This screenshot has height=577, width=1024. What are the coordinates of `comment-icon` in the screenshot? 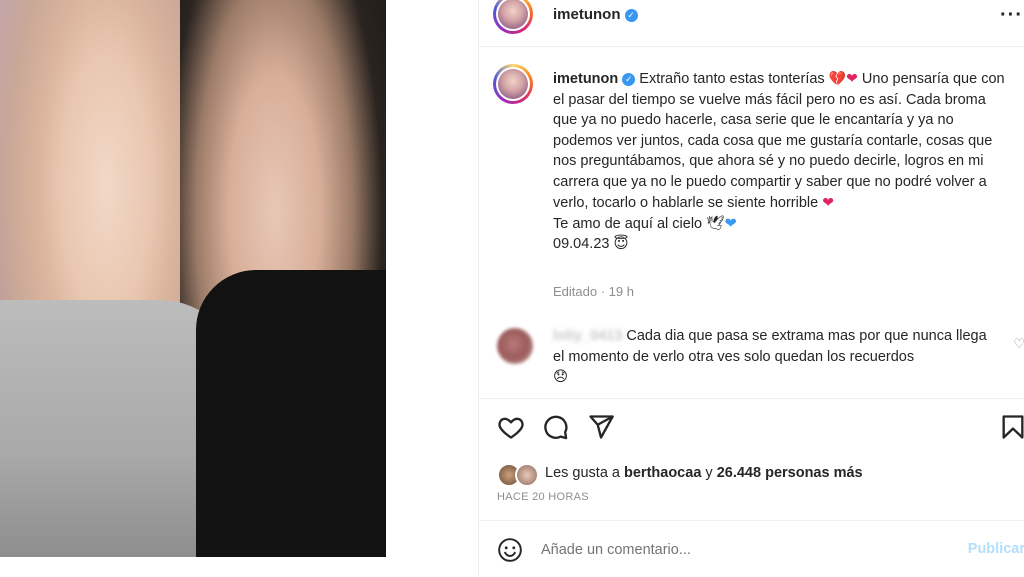 It's located at (555, 427).